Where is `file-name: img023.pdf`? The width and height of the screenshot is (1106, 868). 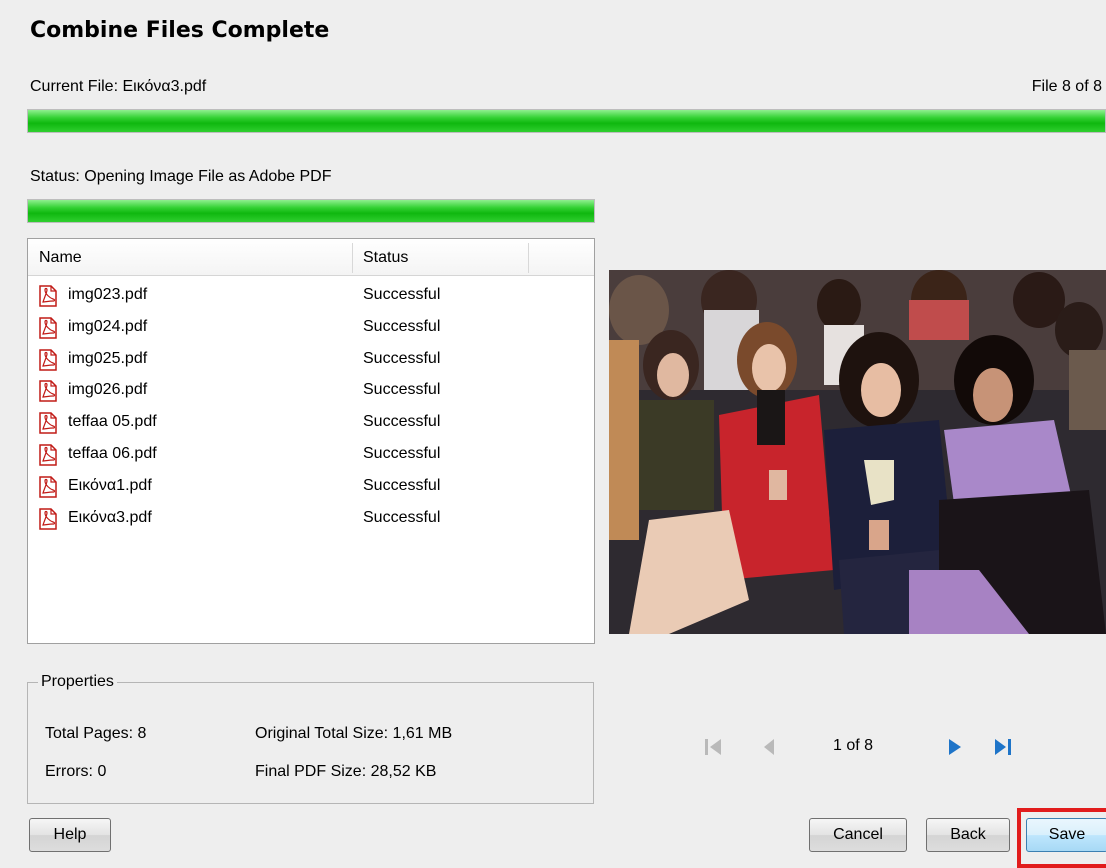
file-name: img023.pdf is located at coordinates (108, 294).